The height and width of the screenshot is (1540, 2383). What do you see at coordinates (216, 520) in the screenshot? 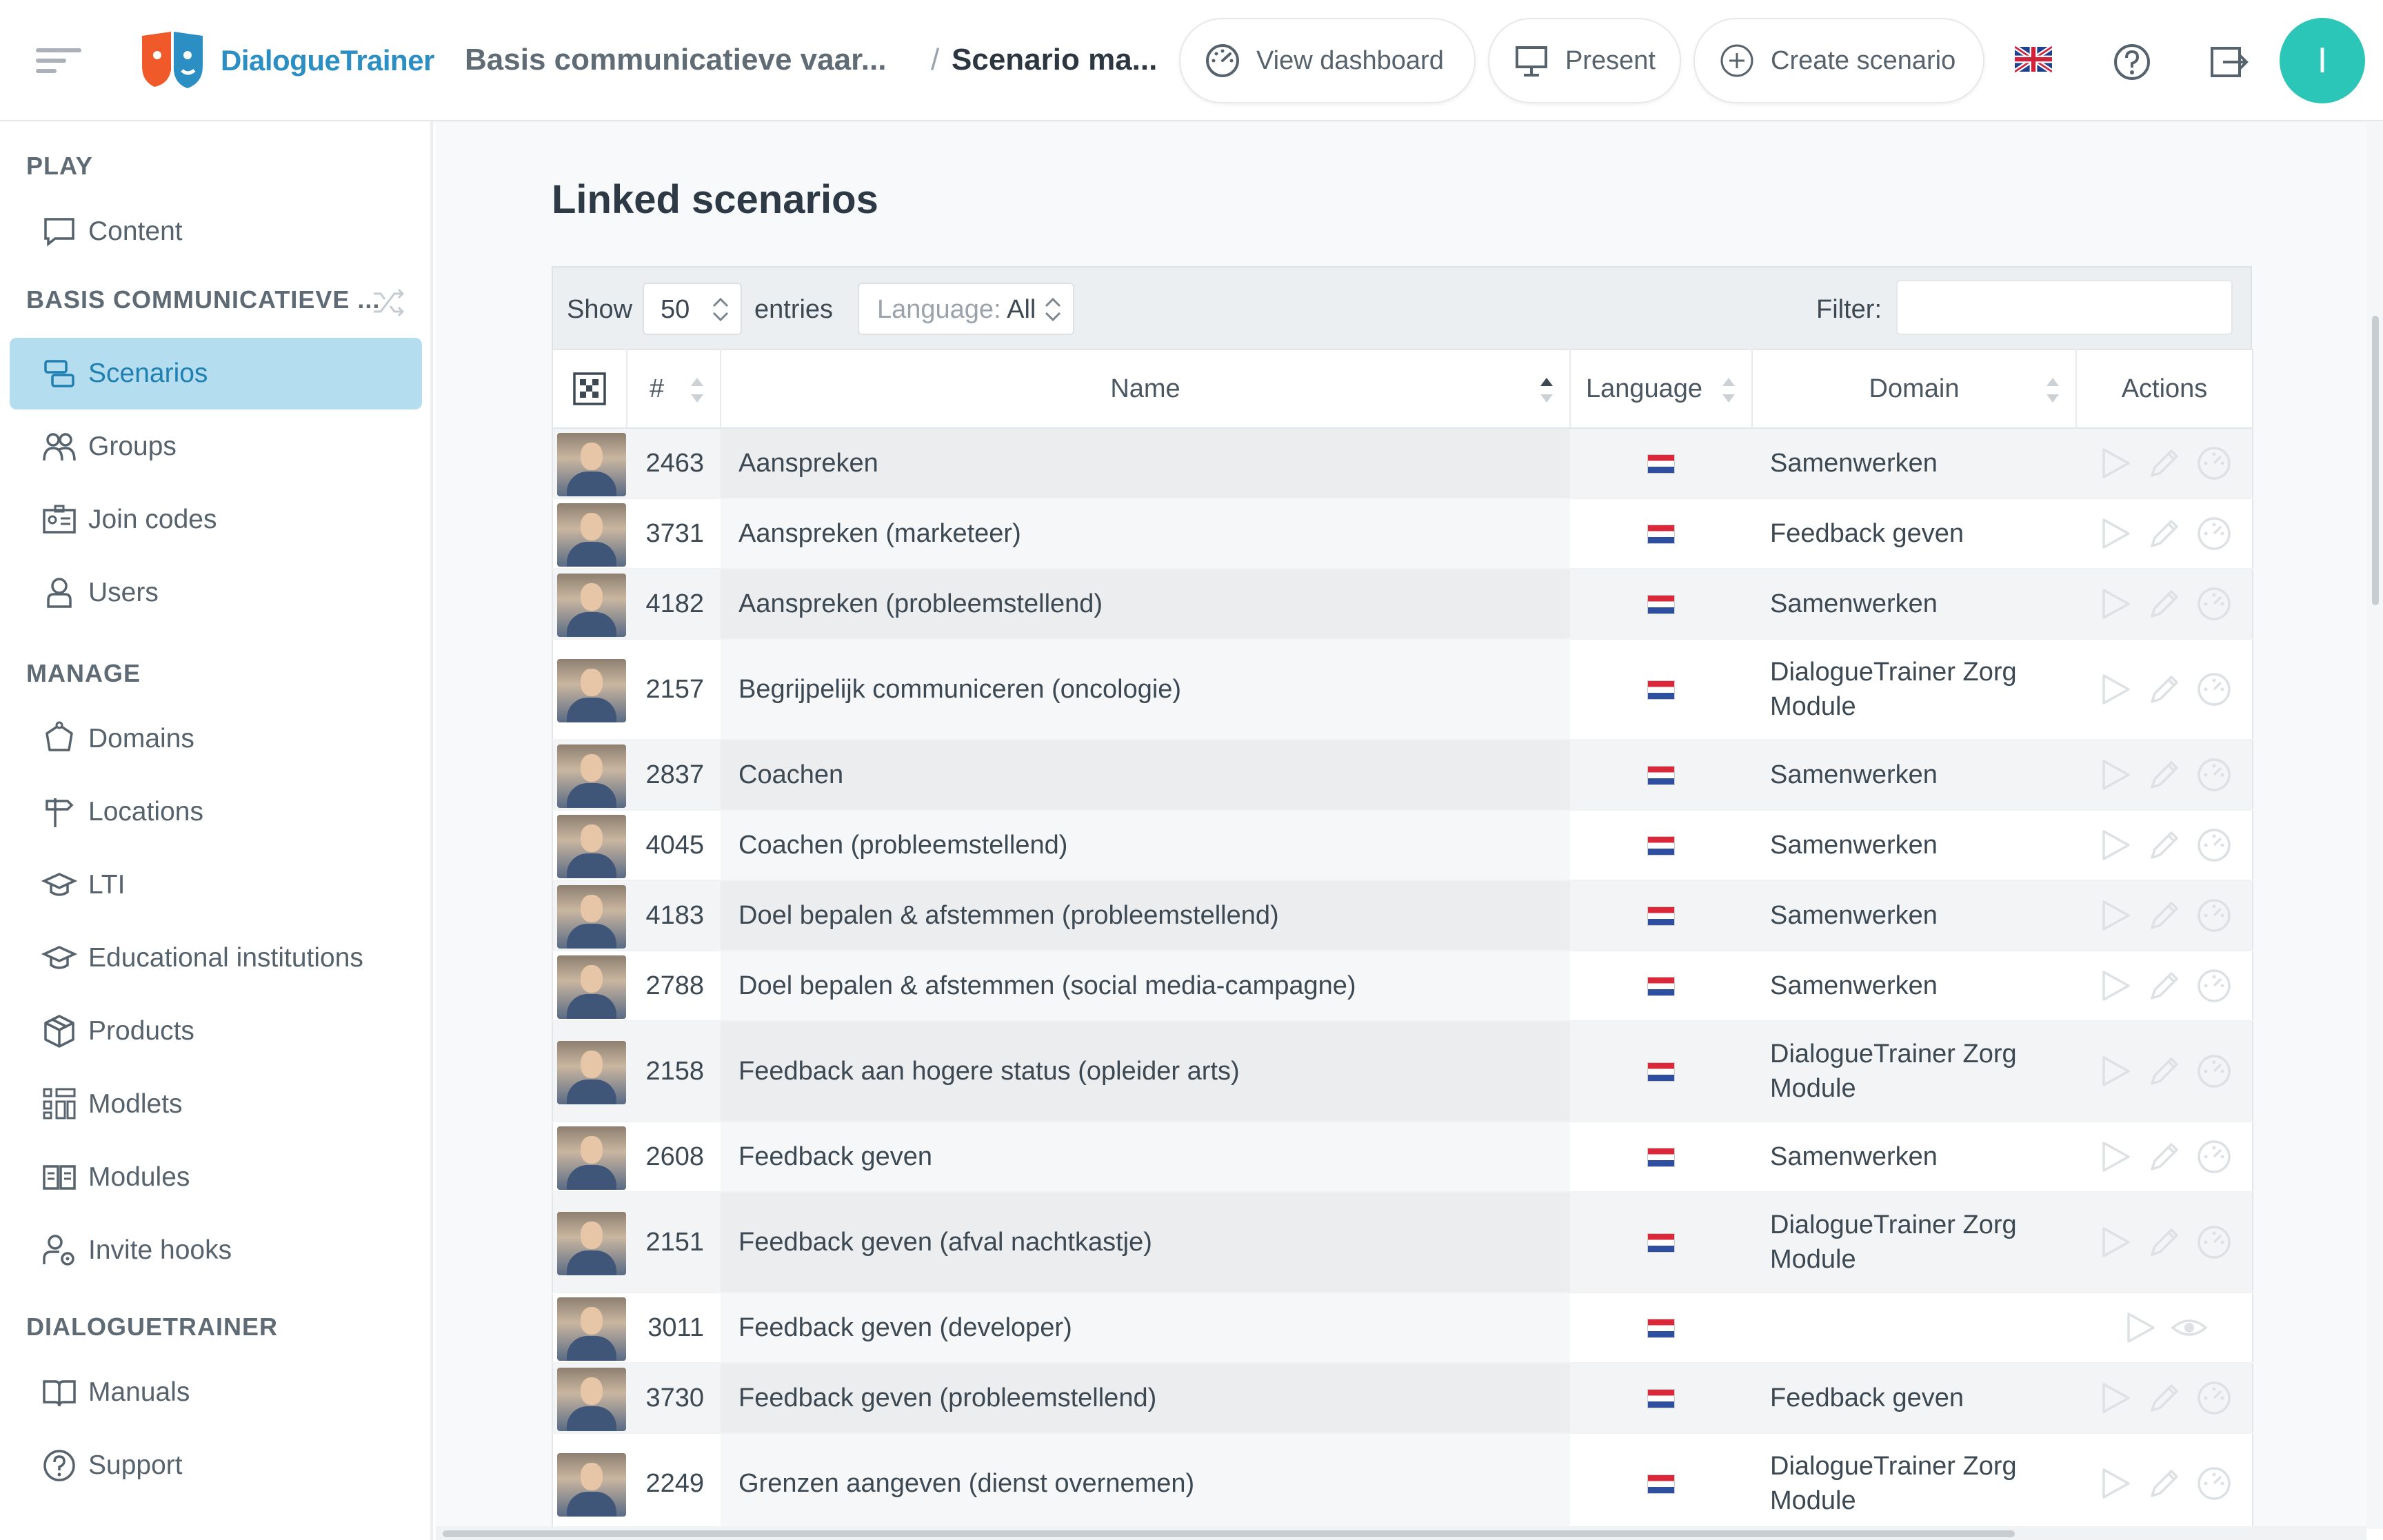
I see `sidebar-item-join-codes: Join codes` at bounding box center [216, 520].